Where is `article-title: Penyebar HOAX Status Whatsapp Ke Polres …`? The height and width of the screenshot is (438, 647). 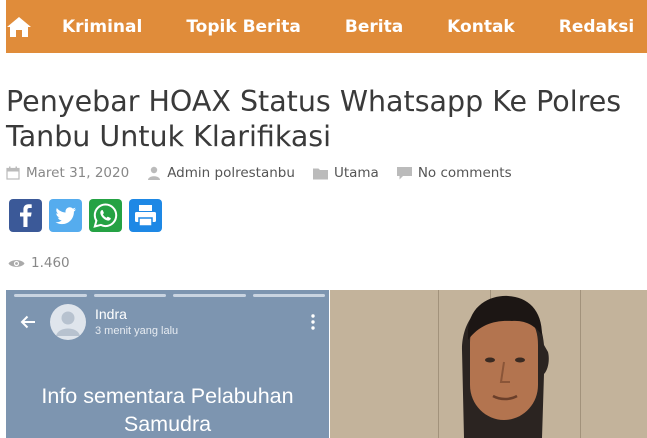 article-title: Penyebar HOAX Status Whatsapp Ke Polres … is located at coordinates (314, 119).